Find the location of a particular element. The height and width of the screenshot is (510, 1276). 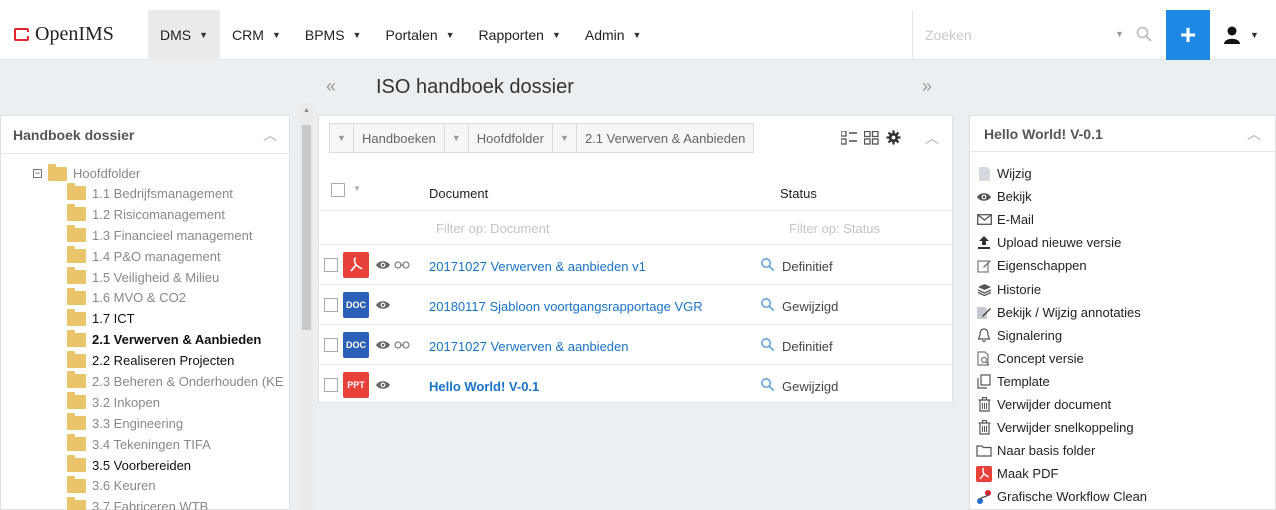

column-header-status: Status is located at coordinates (798, 193).